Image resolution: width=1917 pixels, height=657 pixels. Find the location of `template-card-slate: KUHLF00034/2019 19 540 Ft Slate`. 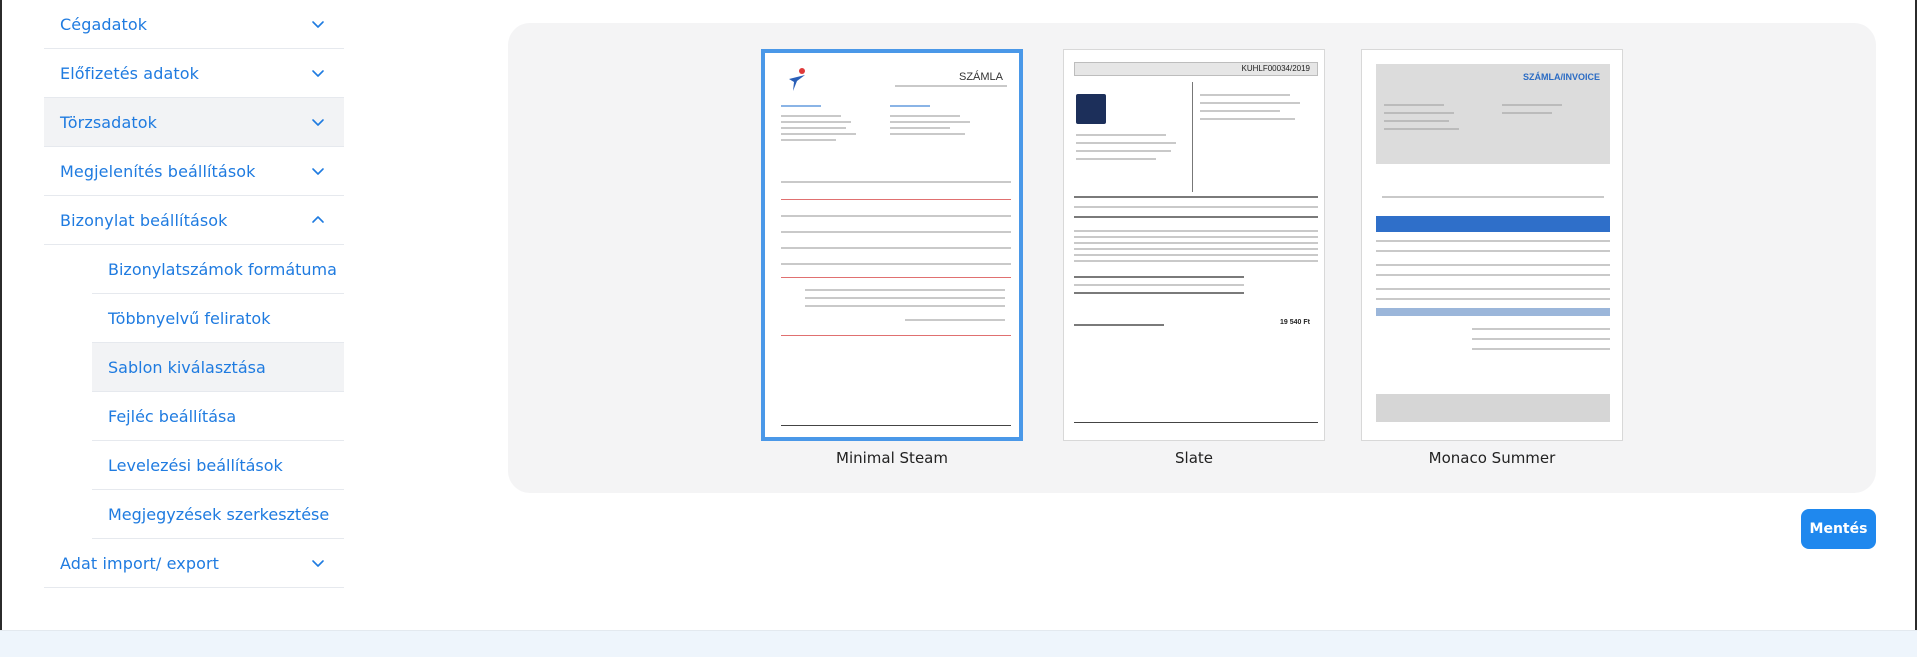

template-card-slate: KUHLF00034/2019 19 540 Ft Slate is located at coordinates (1194, 258).